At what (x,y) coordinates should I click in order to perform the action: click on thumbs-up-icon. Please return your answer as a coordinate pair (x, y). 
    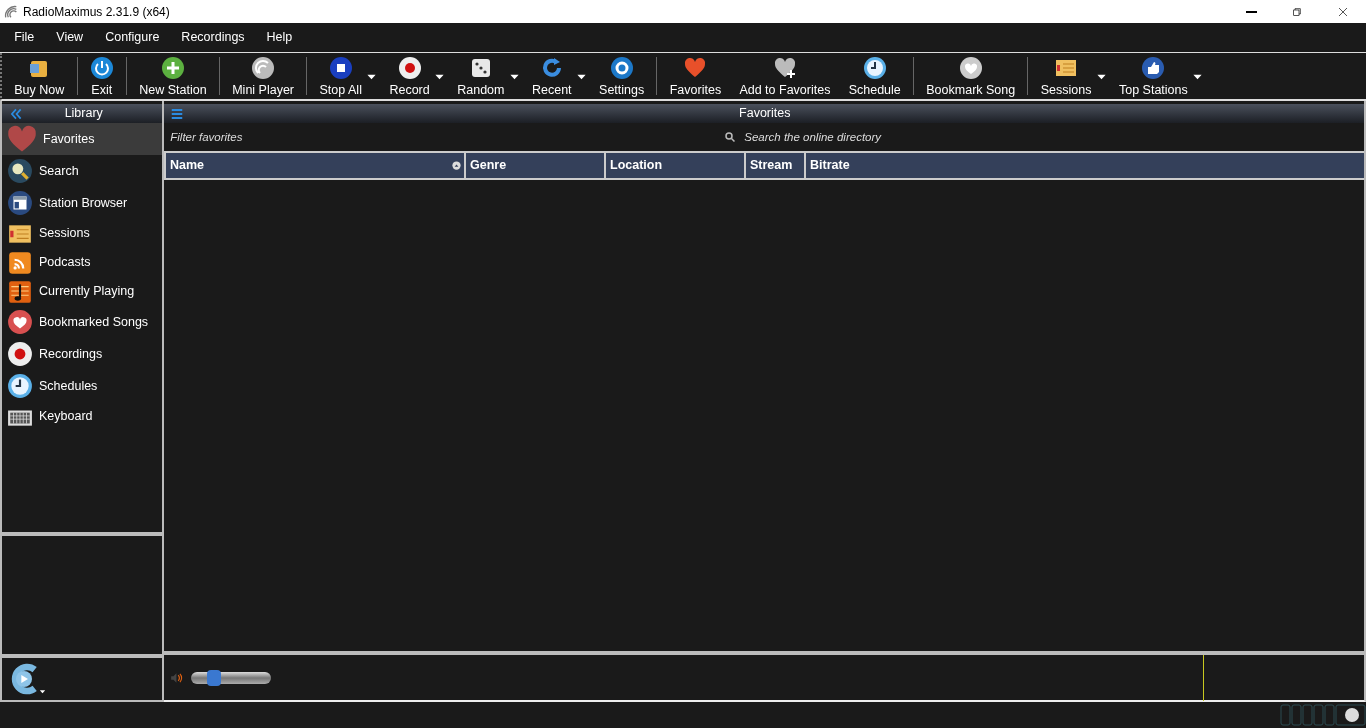
    Looking at the image, I should click on (1153, 68).